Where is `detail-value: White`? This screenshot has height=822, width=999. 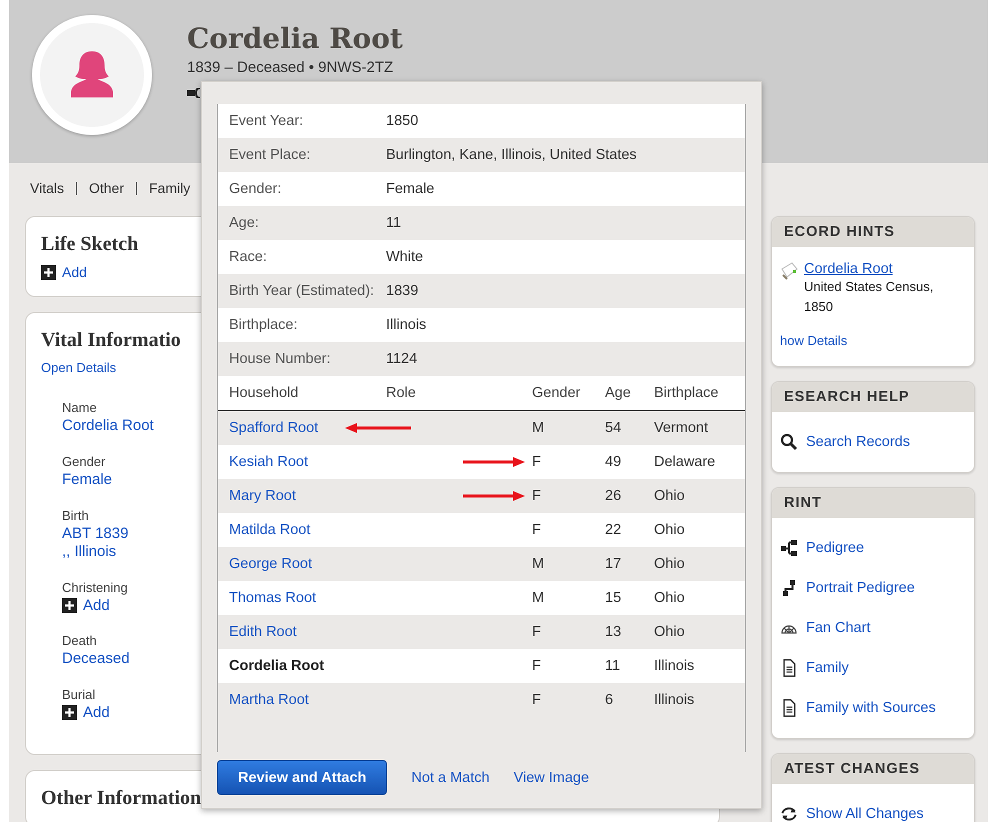
detail-value: White is located at coordinates (405, 257).